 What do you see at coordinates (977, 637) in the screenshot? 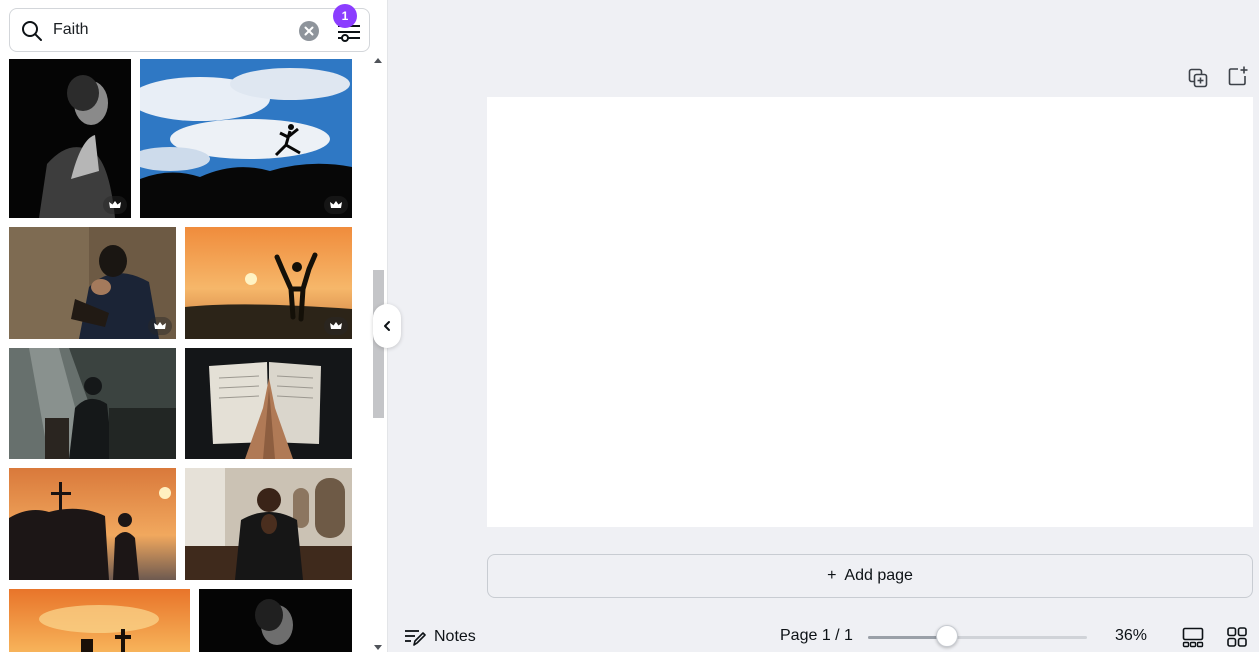
I see `zoom-slider-track` at bounding box center [977, 637].